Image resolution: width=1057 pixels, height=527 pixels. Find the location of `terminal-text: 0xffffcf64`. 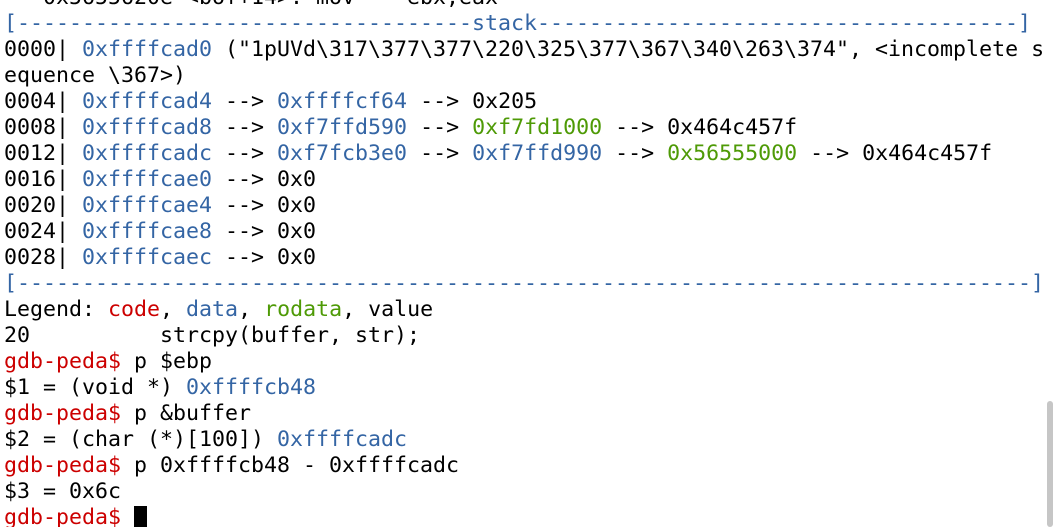

terminal-text: 0xffffcf64 is located at coordinates (342, 101).